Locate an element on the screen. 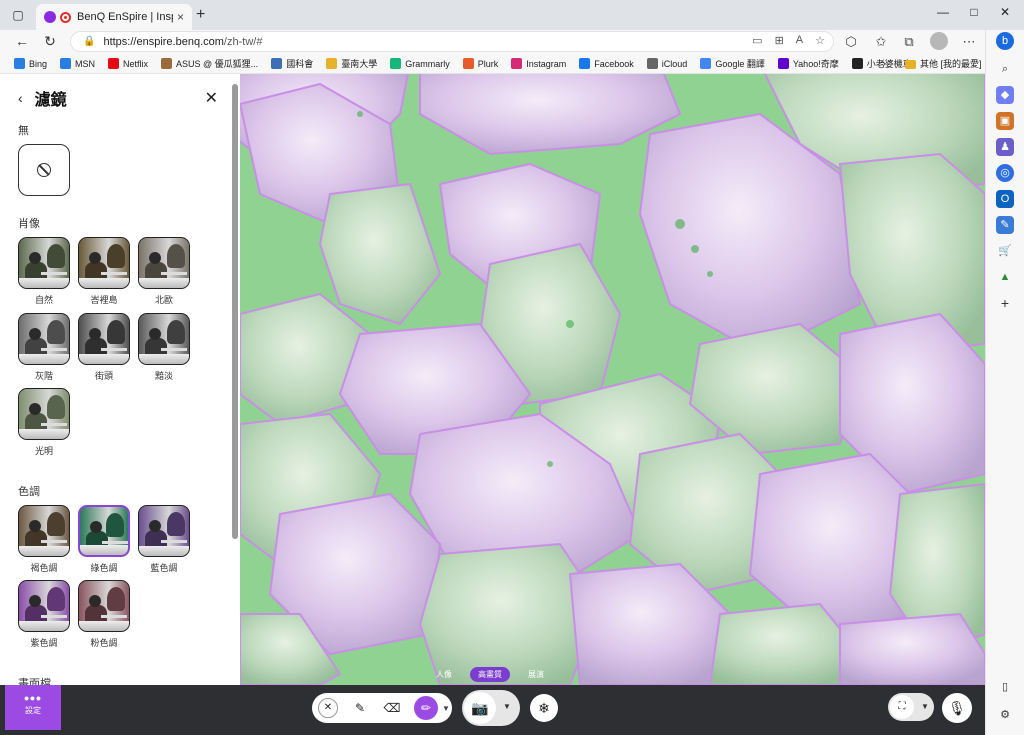 The height and width of the screenshot is (735, 1024). mode-option: 人像 is located at coordinates (444, 674).